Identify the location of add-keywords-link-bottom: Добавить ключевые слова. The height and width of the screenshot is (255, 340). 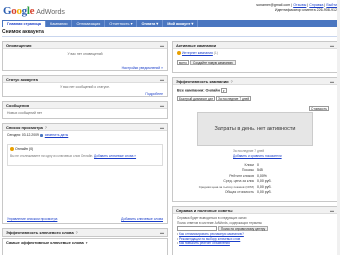
(142, 219).